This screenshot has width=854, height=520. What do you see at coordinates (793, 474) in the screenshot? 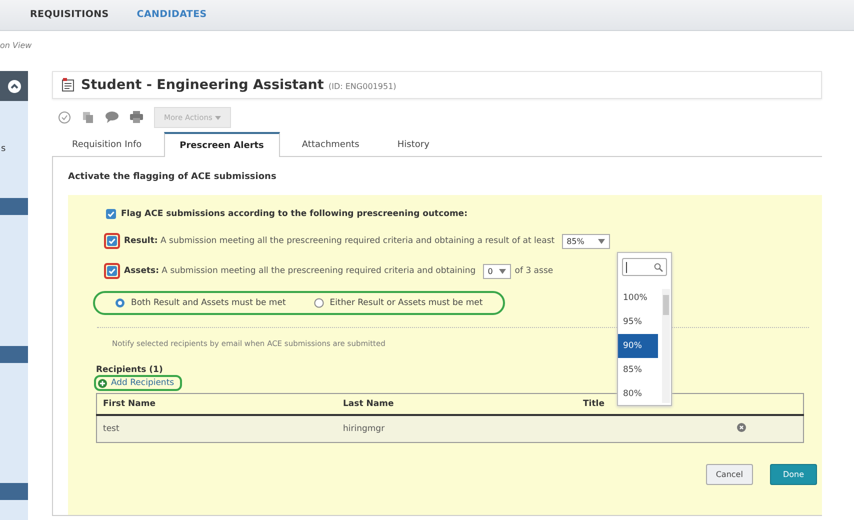
I see `done-button: Done` at bounding box center [793, 474].